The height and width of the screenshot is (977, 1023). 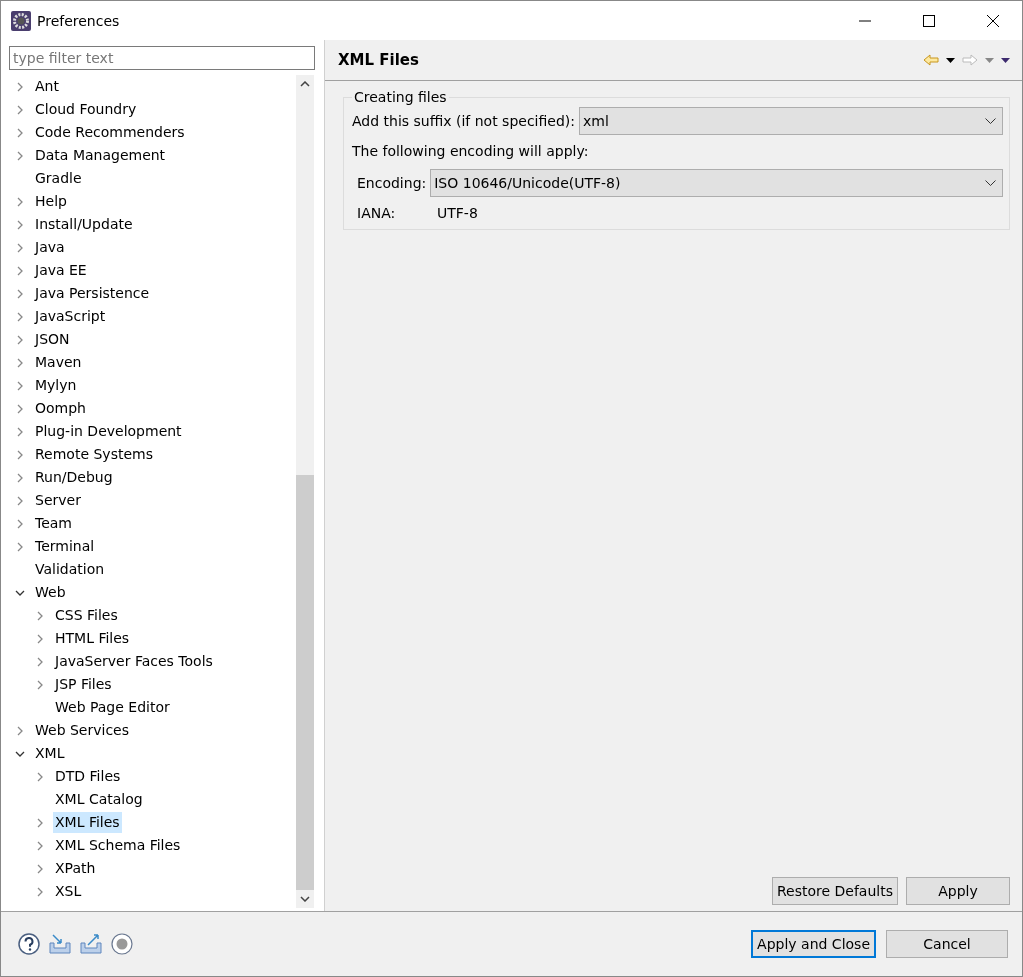 I want to click on tree-item: Java Persistence, so click(x=92, y=293).